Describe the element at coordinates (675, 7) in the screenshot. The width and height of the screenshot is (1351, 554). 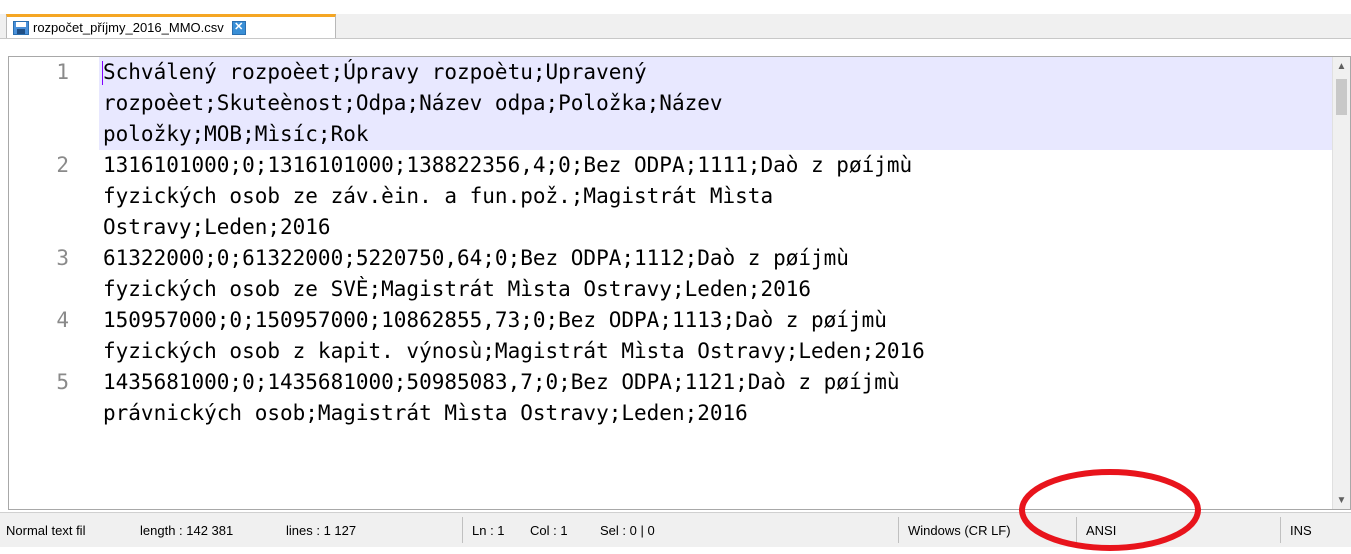
I see `toolbar-area` at that location.